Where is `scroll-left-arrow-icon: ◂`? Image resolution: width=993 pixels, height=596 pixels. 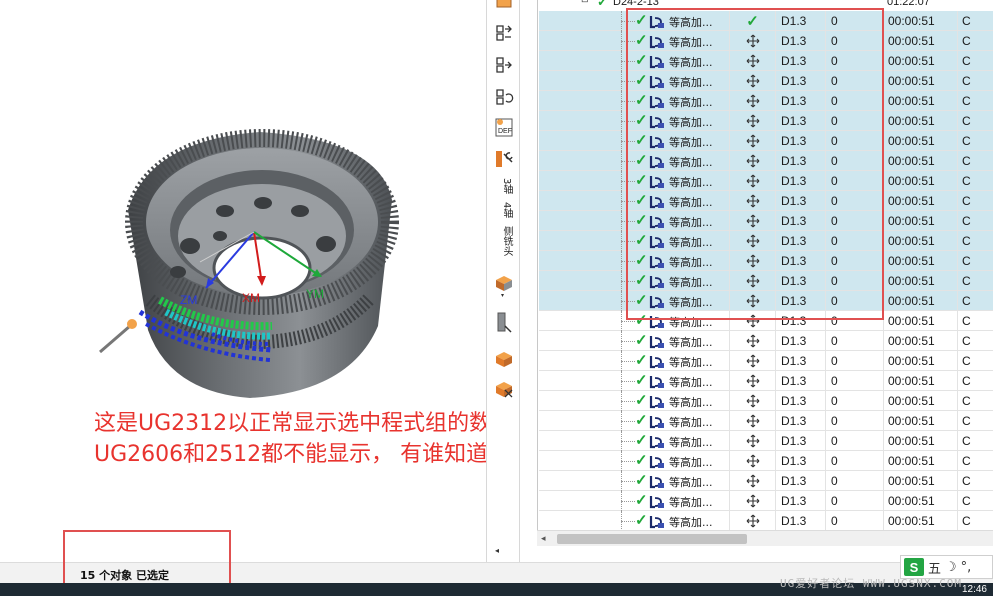
scroll-left-arrow-icon: ◂ is located at coordinates (543, 538).